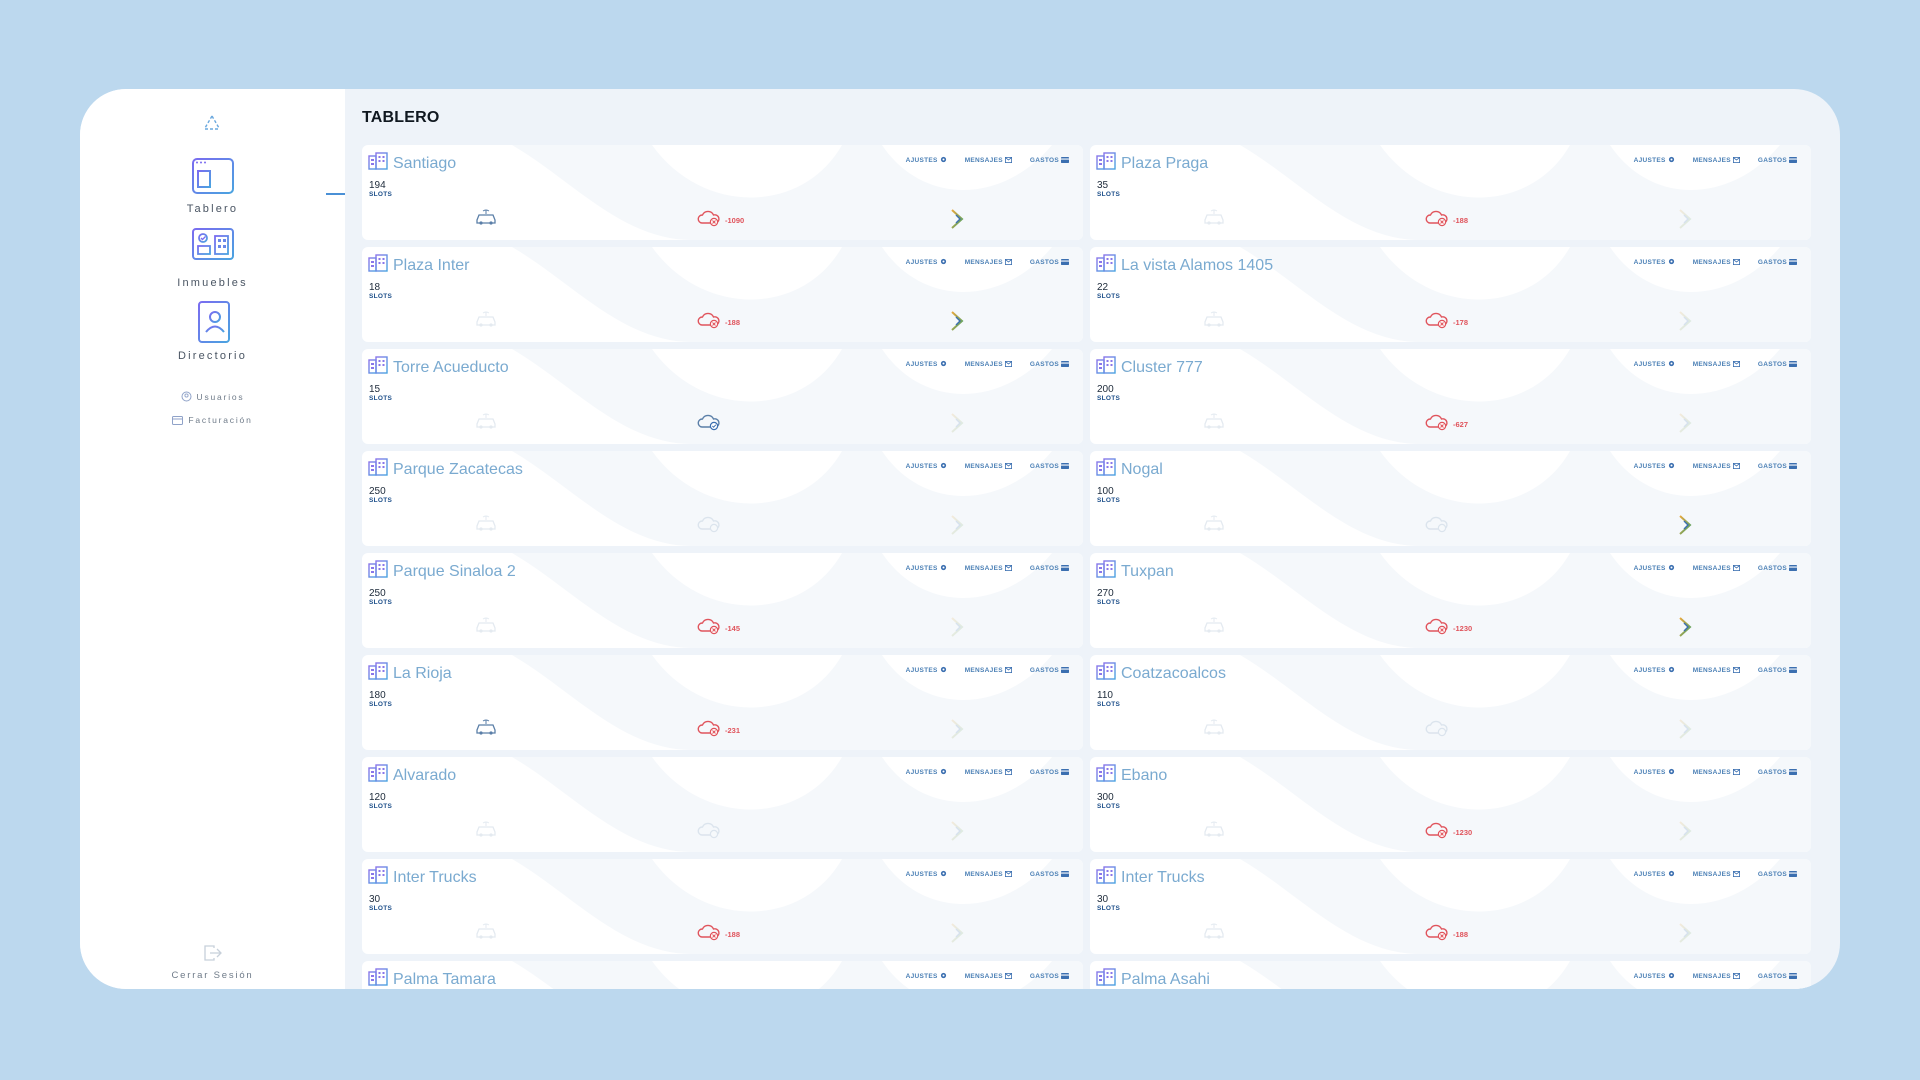 Image resolution: width=1920 pixels, height=1080 pixels. What do you see at coordinates (1450, 804) in the screenshot?
I see `property-card-ebano: Ebano 300 SLOTS AJUSTES MENSAJES GASTOS -1230` at bounding box center [1450, 804].